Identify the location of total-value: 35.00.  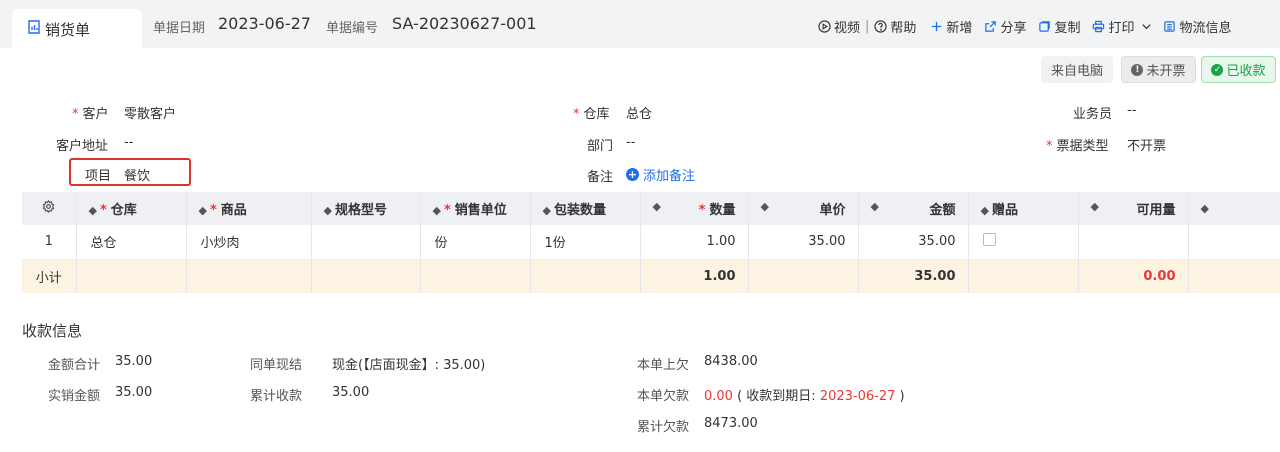
(134, 361).